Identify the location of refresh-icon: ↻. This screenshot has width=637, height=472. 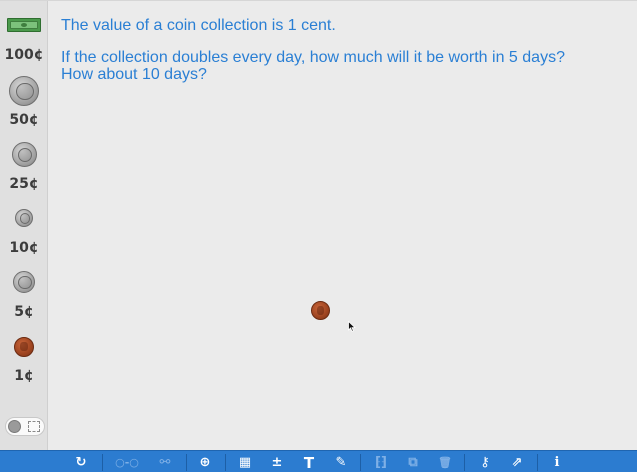
(81, 461).